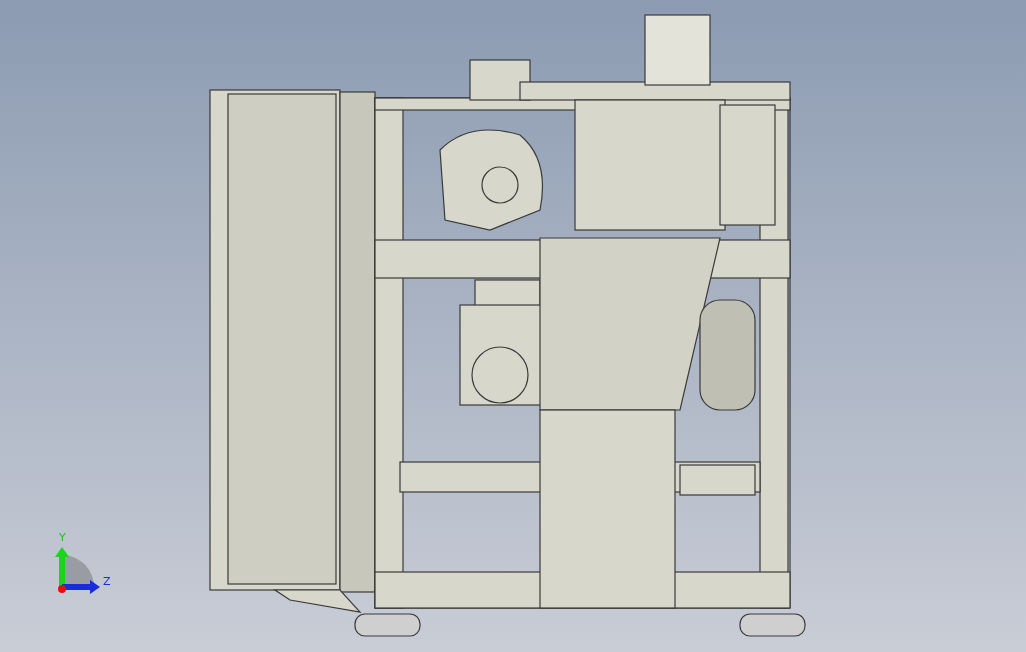  Describe the element at coordinates (62, 538) in the screenshot. I see `y-axis-label: Y` at that location.